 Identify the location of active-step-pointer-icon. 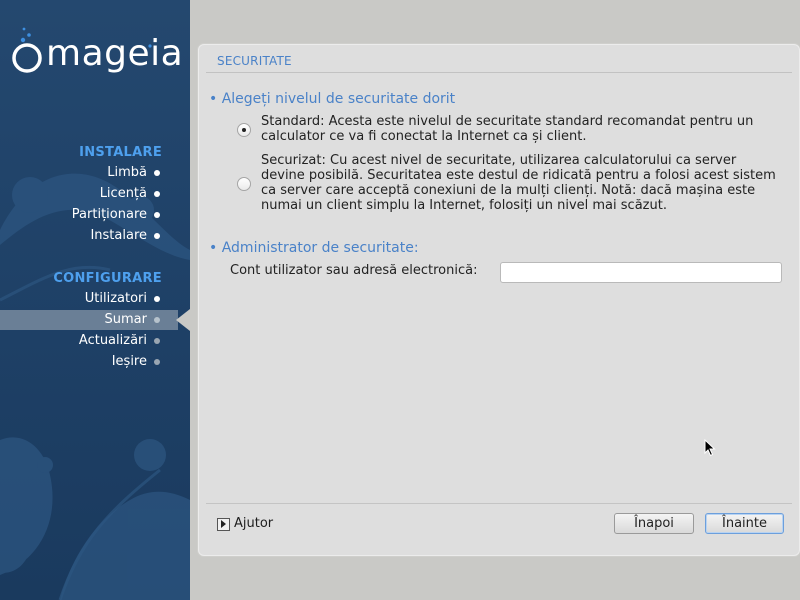
(183, 320).